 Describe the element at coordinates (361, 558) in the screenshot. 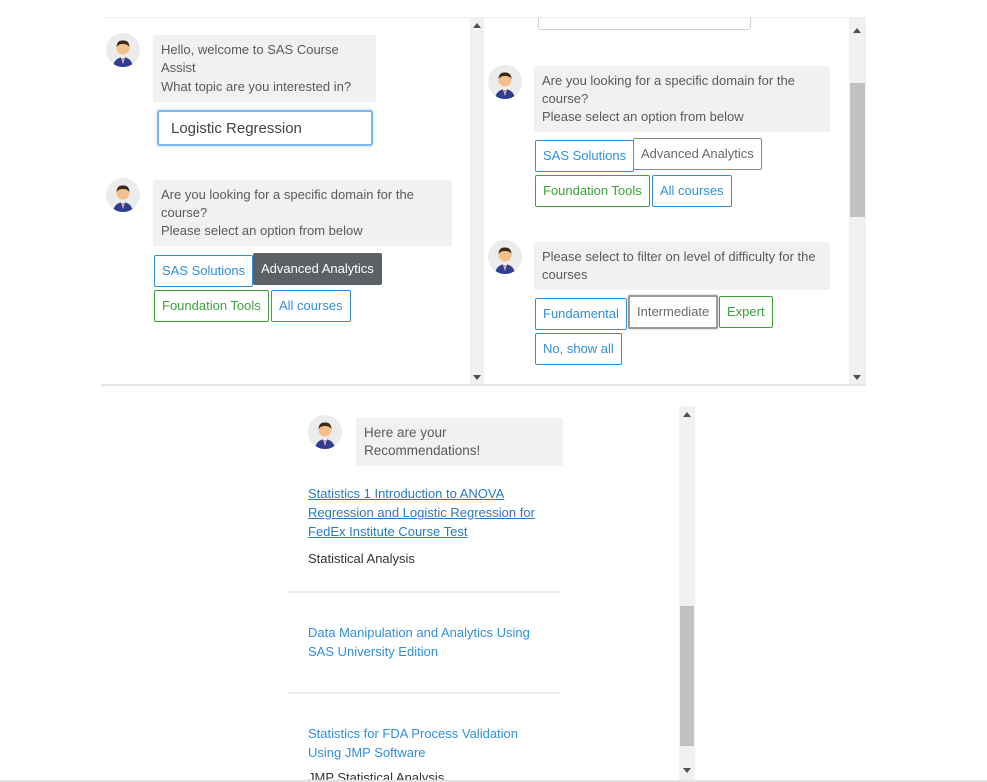

I see `course-category: Statistical Analysis` at that location.